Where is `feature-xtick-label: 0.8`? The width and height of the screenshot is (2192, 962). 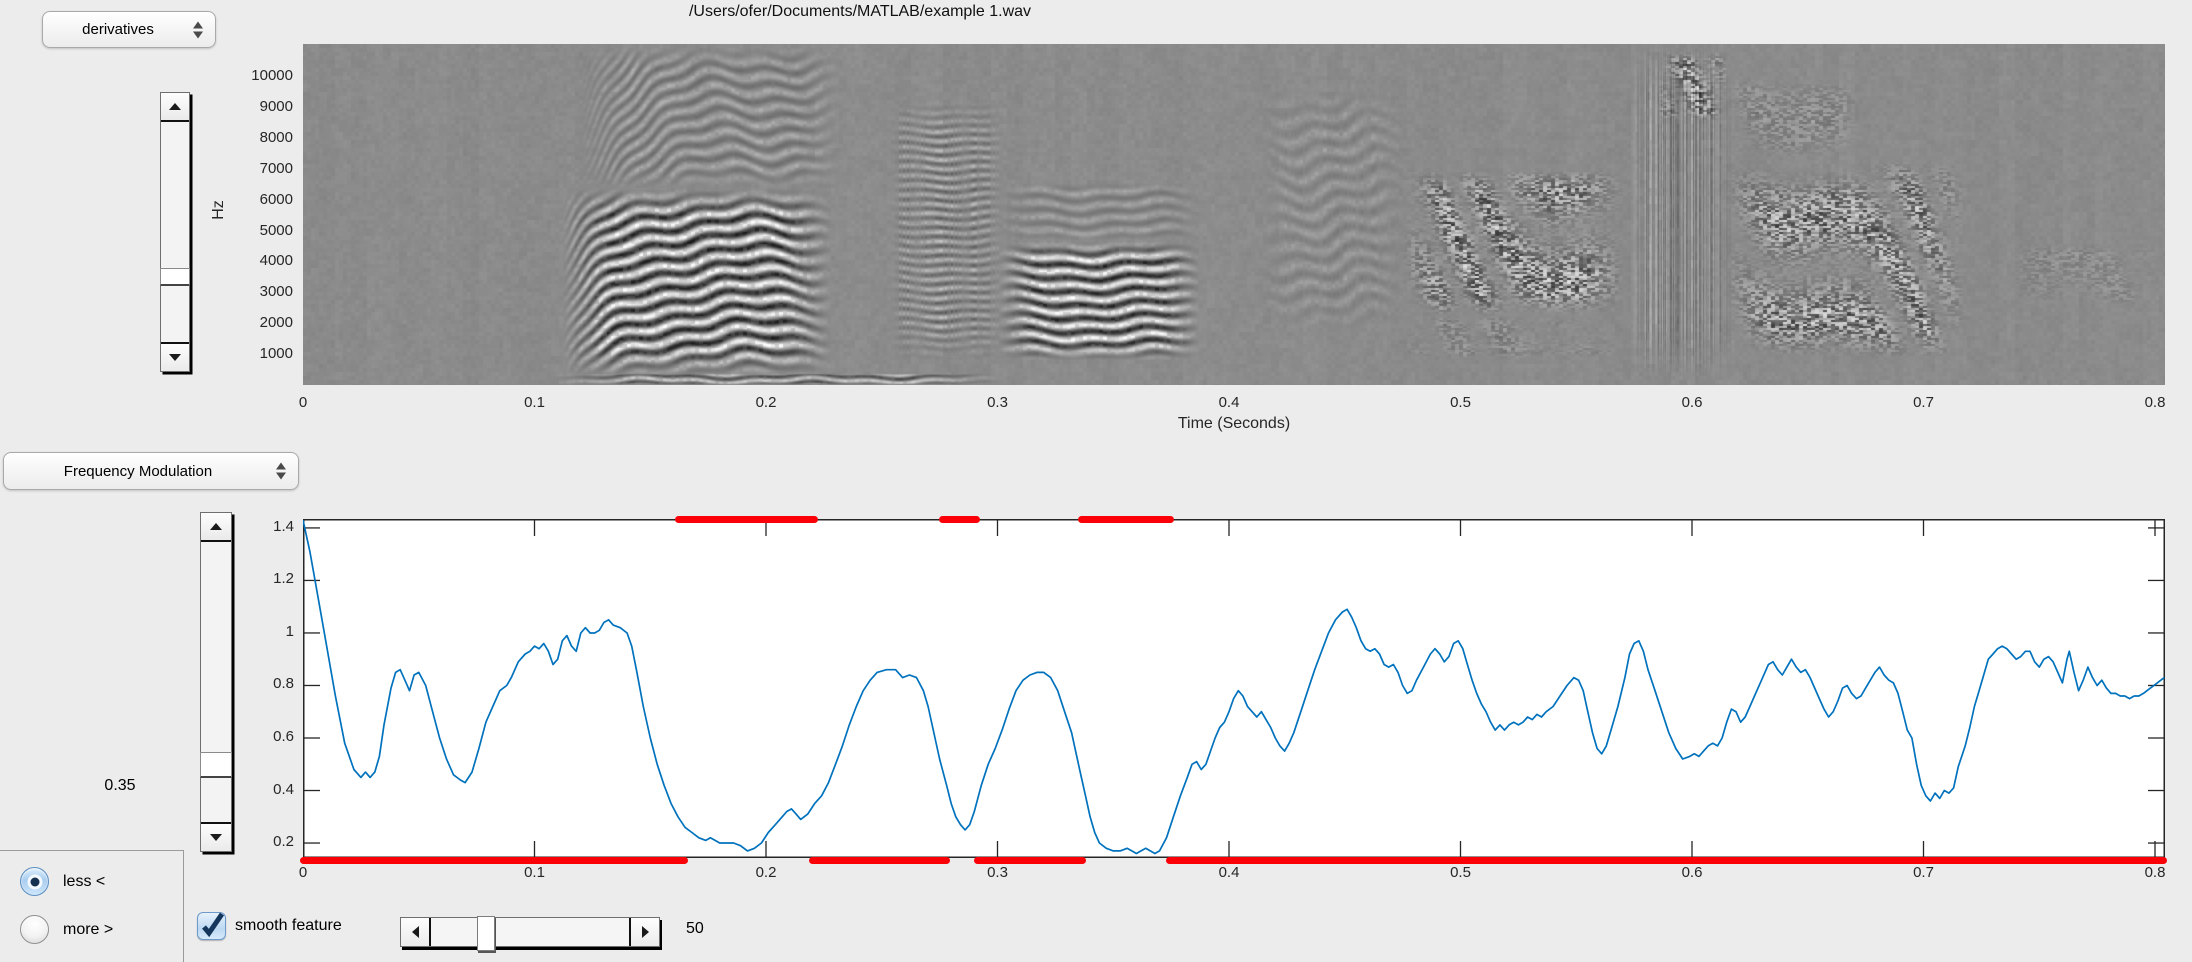 feature-xtick-label: 0.8 is located at coordinates (2155, 872).